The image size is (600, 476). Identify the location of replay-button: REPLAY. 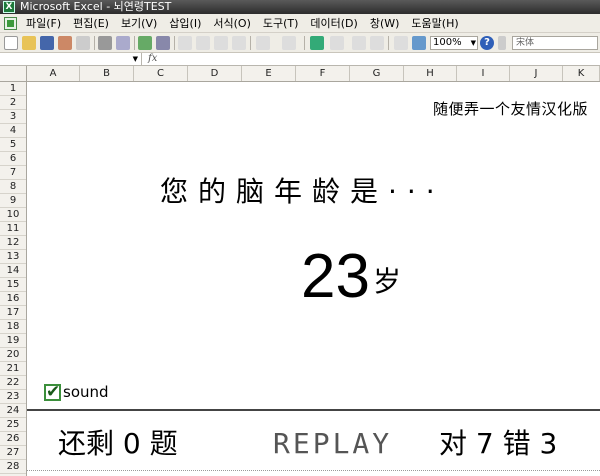
(332, 444).